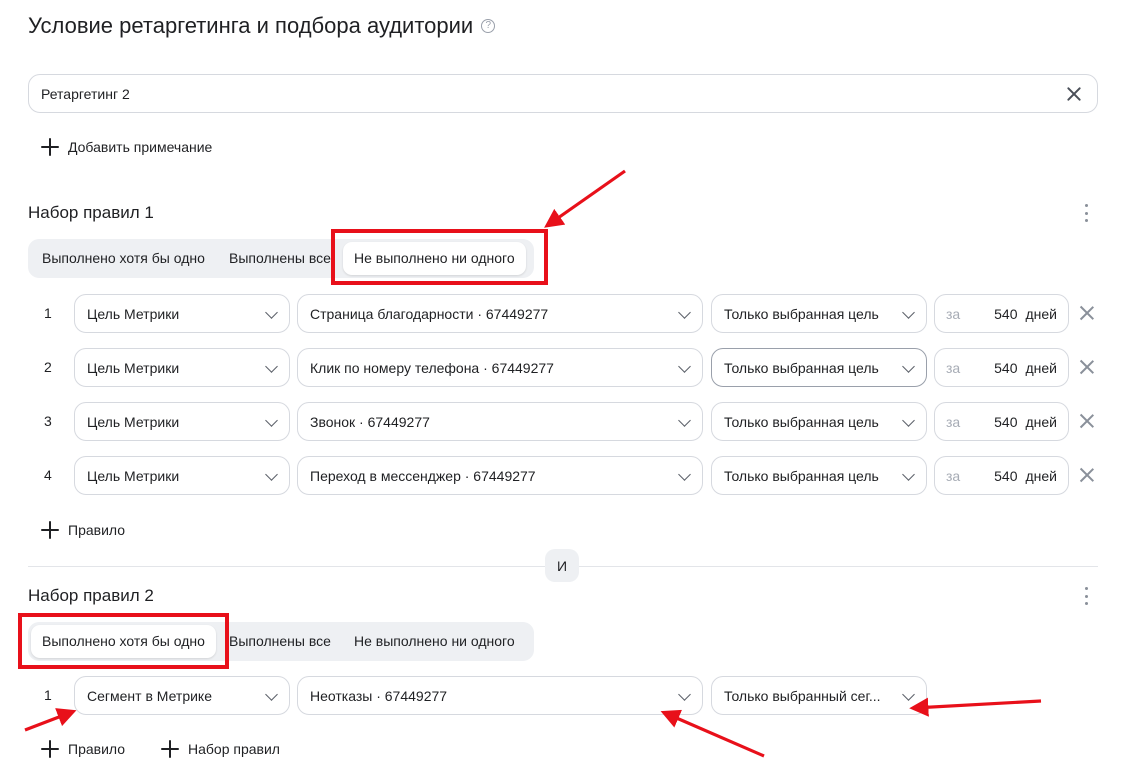 The width and height of the screenshot is (1121, 784). I want to click on rule-number: 2, so click(48, 367).